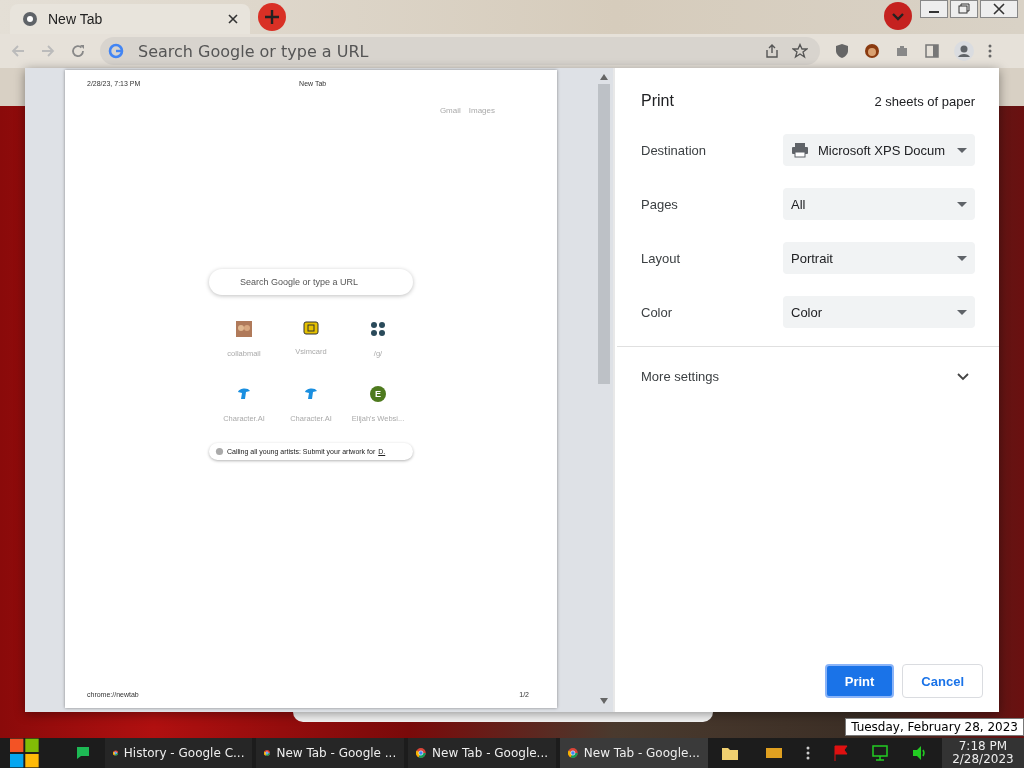 The height and width of the screenshot is (768, 1024). I want to click on browser-tab: New Tab, so click(130, 19).